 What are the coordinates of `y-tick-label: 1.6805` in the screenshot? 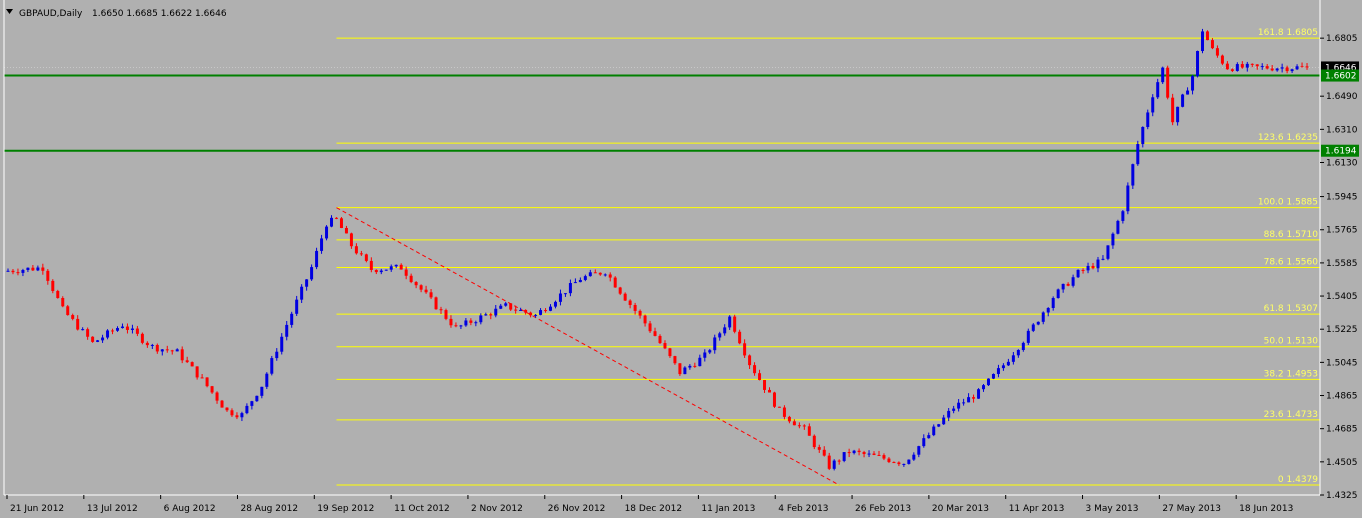 It's located at (1342, 39).